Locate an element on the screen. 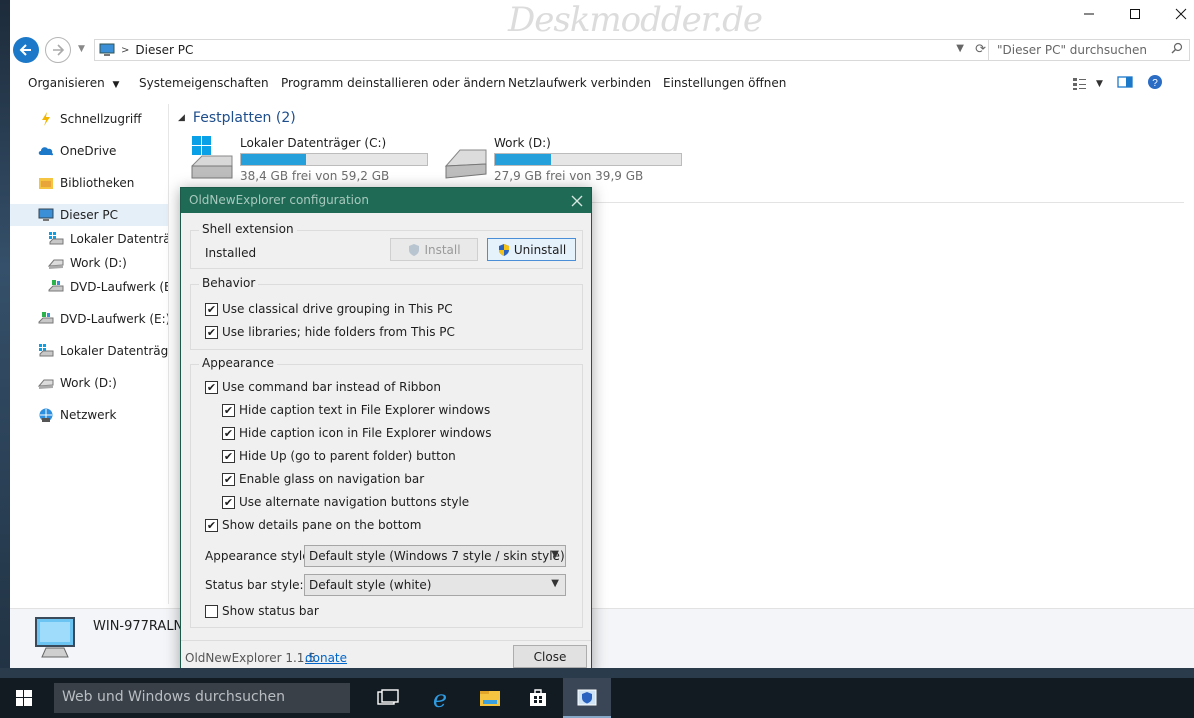  option-checkbox: ✔ Hide Up (go to parent folder) button is located at coordinates (339, 456).